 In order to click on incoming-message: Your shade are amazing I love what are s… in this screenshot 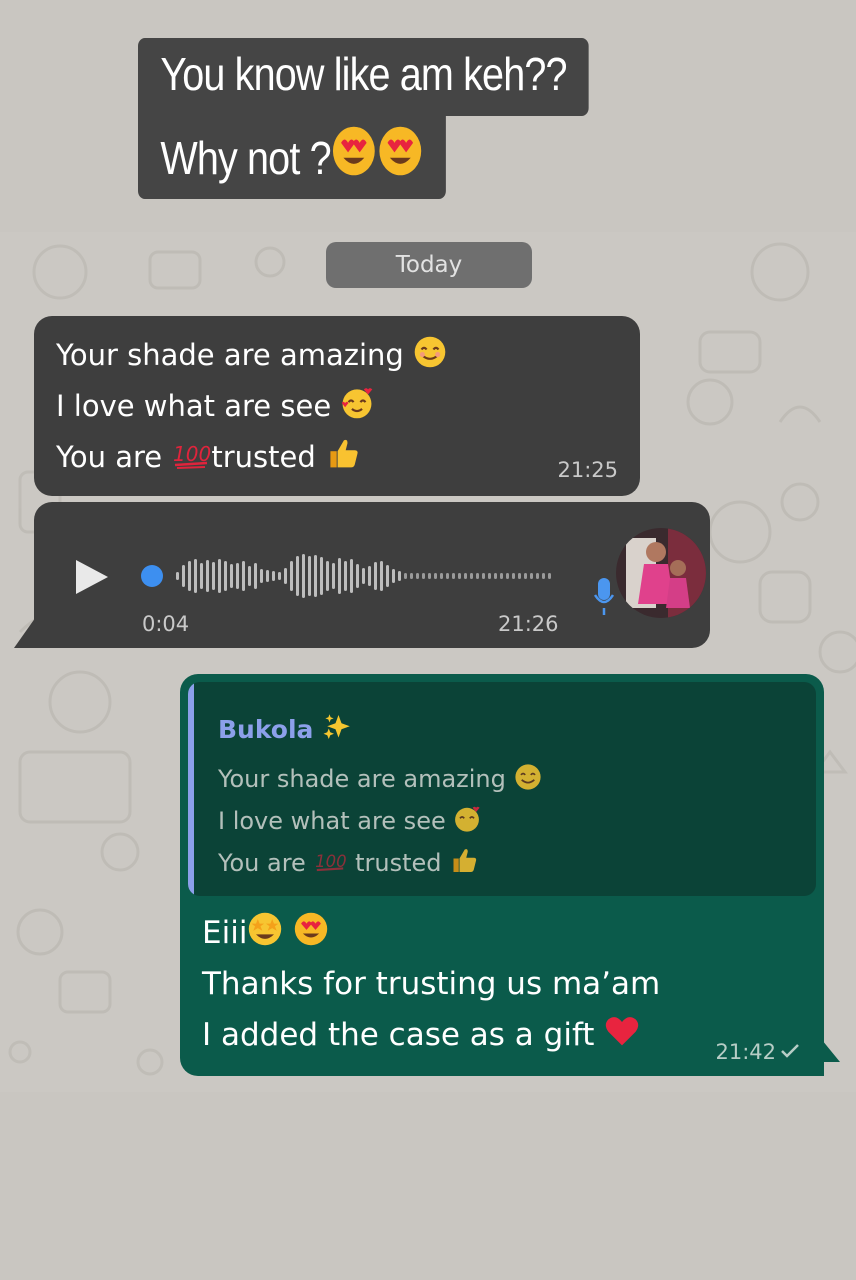, I will do `click(337, 406)`.